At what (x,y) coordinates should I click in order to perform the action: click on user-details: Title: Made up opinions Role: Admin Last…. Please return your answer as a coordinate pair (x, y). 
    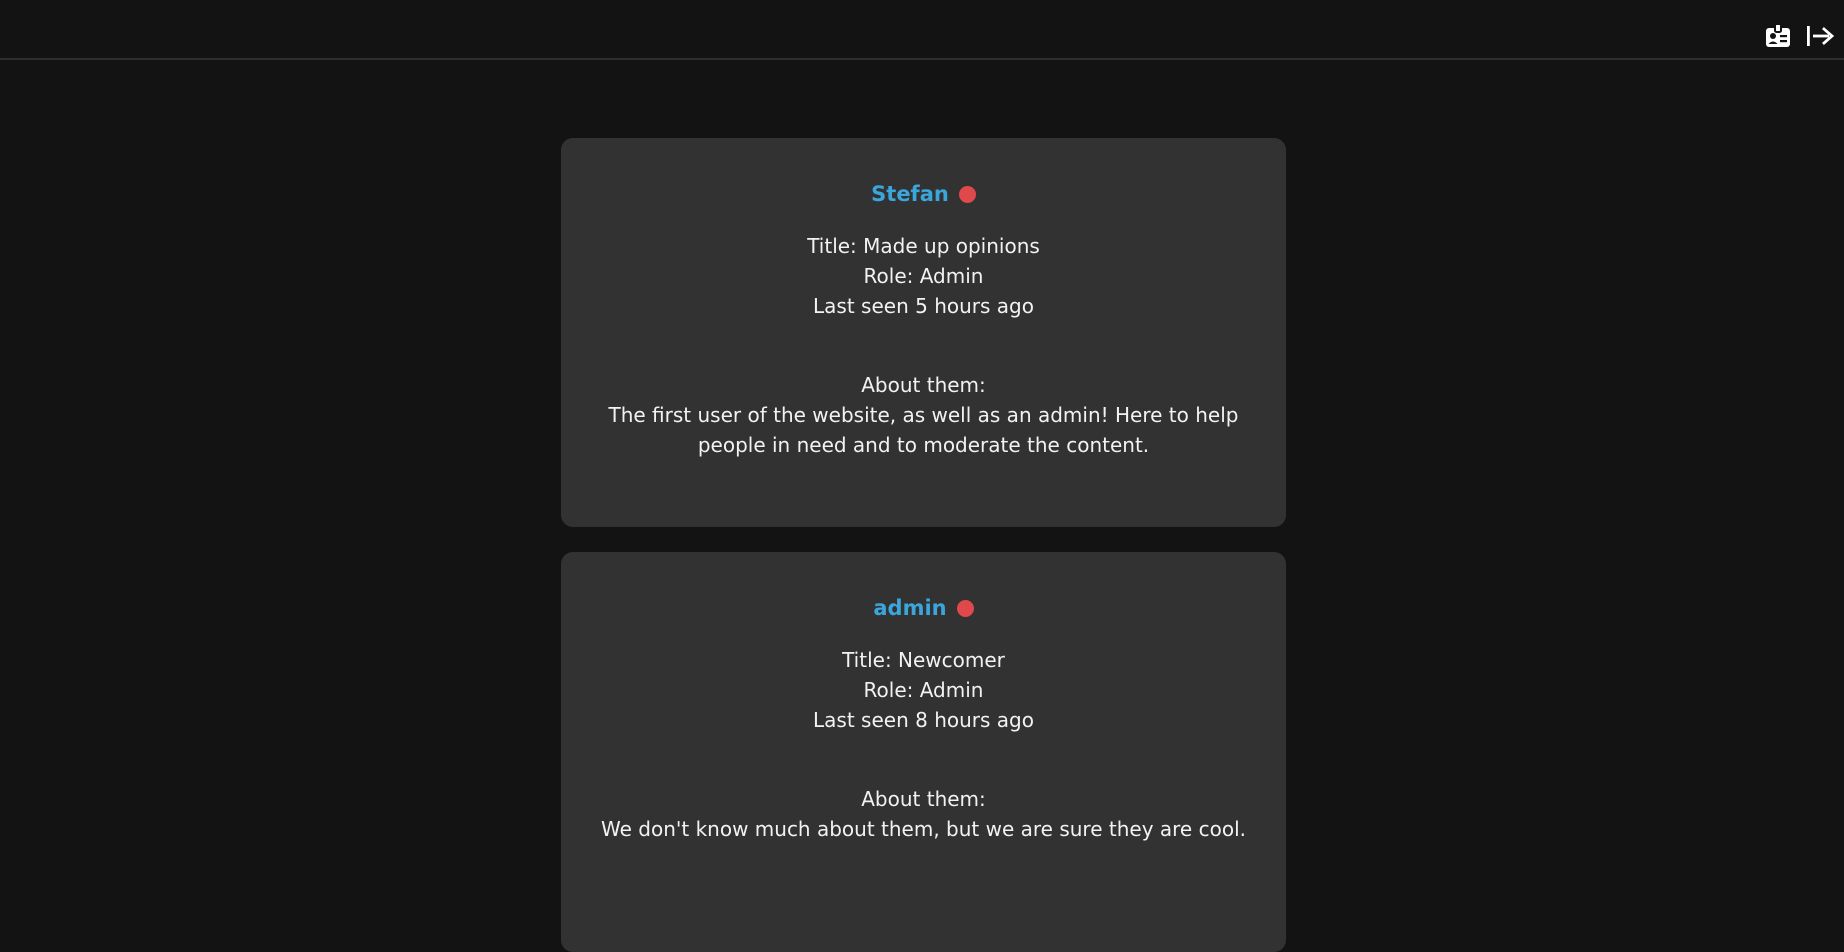
    Looking at the image, I should click on (923, 276).